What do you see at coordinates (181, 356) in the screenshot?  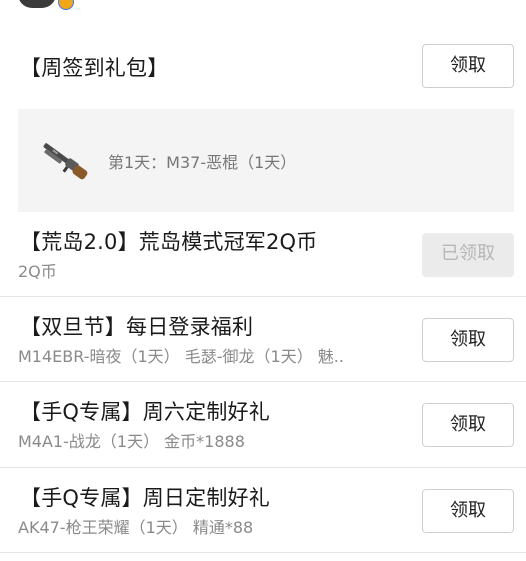 I see `gift-subtitle: M14EBR-暗夜（1天） 毛瑟-御龙（1天） 魅..` at bounding box center [181, 356].